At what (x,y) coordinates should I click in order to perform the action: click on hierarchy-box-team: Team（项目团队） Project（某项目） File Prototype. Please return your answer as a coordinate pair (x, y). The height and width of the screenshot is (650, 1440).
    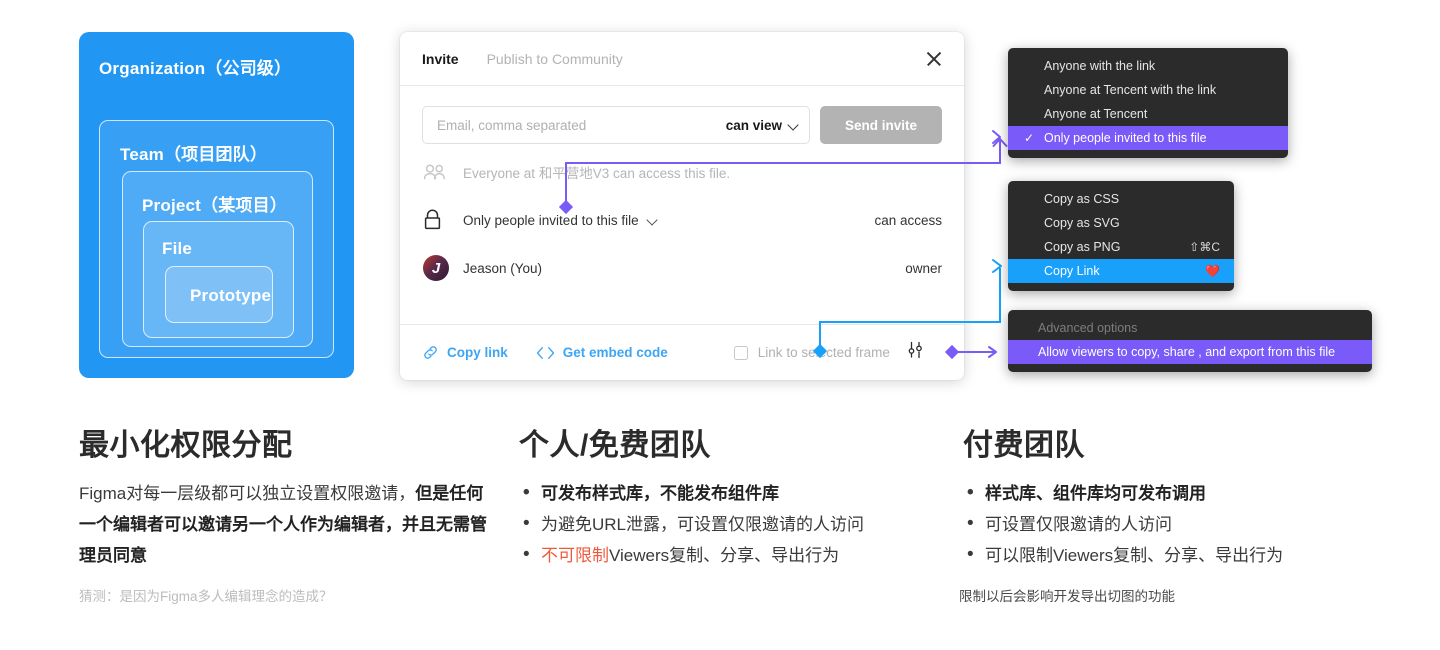
    Looking at the image, I should click on (216, 239).